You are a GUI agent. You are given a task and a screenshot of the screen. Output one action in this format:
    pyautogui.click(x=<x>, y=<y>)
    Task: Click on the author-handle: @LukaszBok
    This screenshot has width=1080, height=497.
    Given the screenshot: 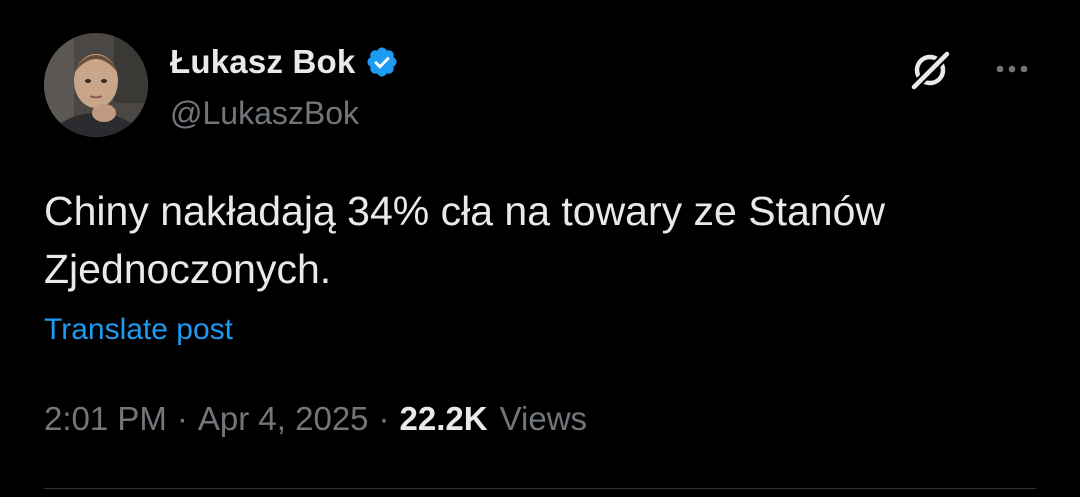 What is the action you would take?
    pyautogui.click(x=264, y=113)
    